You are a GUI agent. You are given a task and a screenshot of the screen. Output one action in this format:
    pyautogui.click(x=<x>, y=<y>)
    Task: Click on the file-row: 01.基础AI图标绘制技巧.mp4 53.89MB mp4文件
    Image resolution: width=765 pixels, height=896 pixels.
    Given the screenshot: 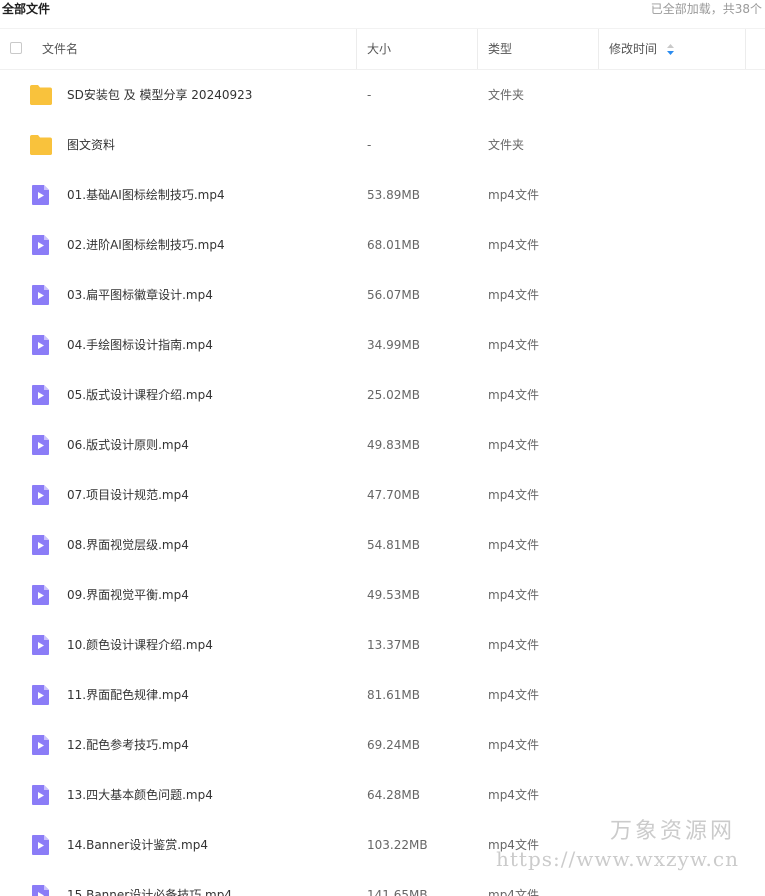 What is the action you would take?
    pyautogui.click(x=382, y=195)
    